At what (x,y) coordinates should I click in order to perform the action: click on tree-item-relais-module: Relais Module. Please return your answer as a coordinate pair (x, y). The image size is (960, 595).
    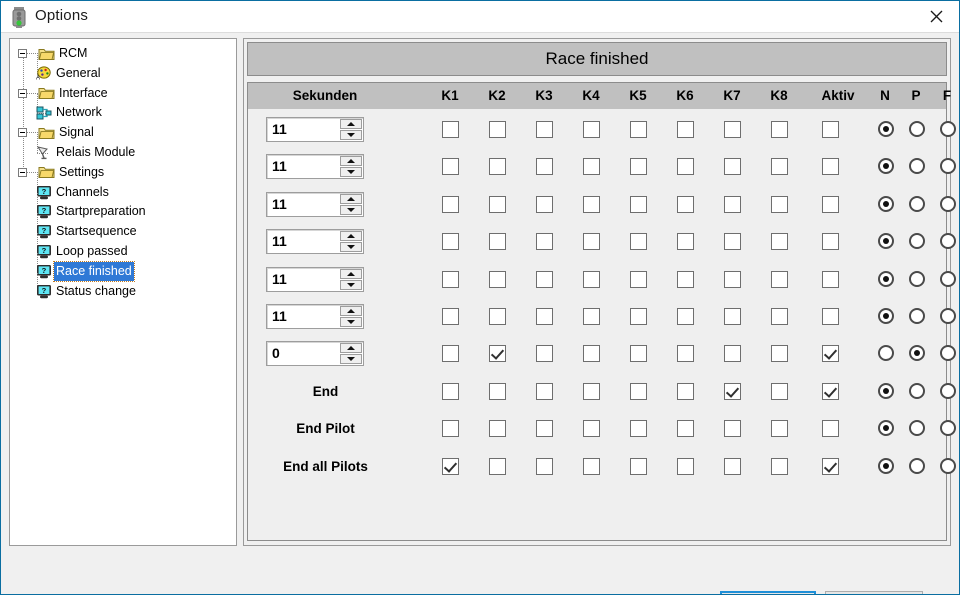
    Looking at the image, I should click on (85, 152).